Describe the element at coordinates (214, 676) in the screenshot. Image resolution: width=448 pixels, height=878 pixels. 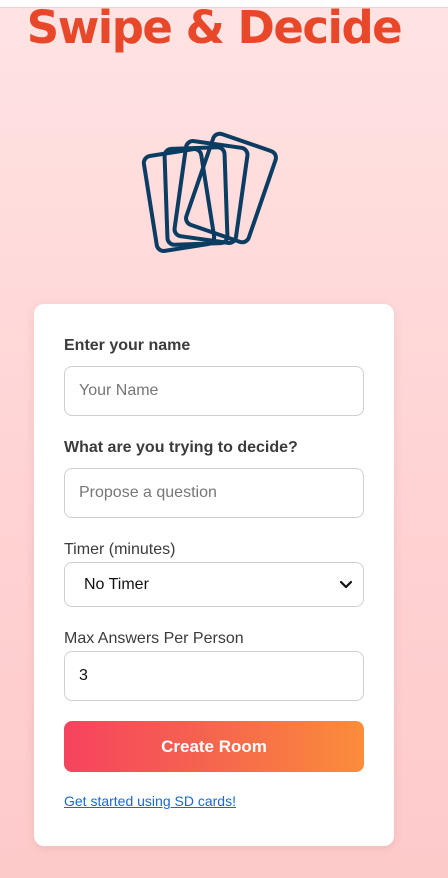
I see `max-answers-input` at that location.